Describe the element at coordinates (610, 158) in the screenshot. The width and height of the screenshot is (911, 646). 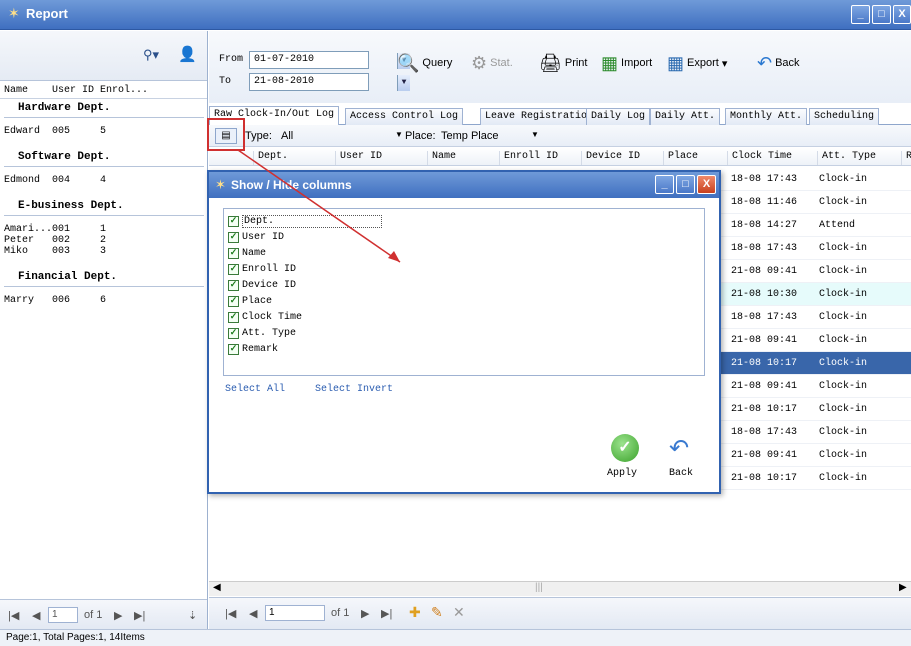
I see `column-header: Device ID` at that location.